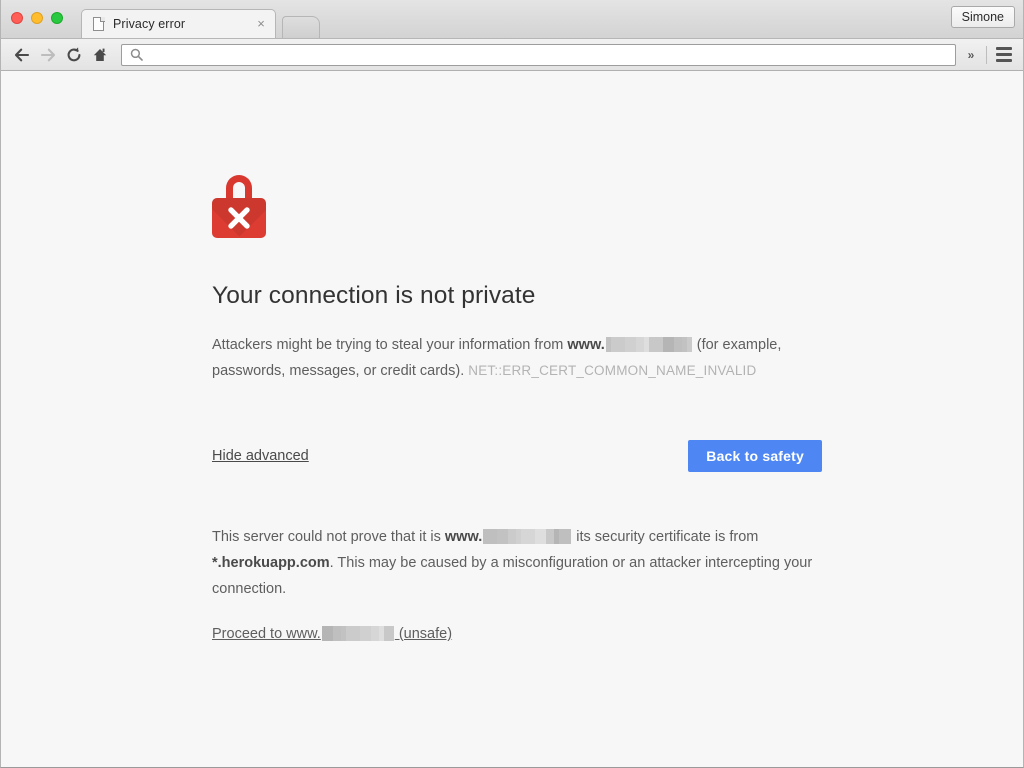 Image resolution: width=1024 pixels, height=768 pixels. I want to click on advanced-middle: its security certificate is from, so click(665, 537).